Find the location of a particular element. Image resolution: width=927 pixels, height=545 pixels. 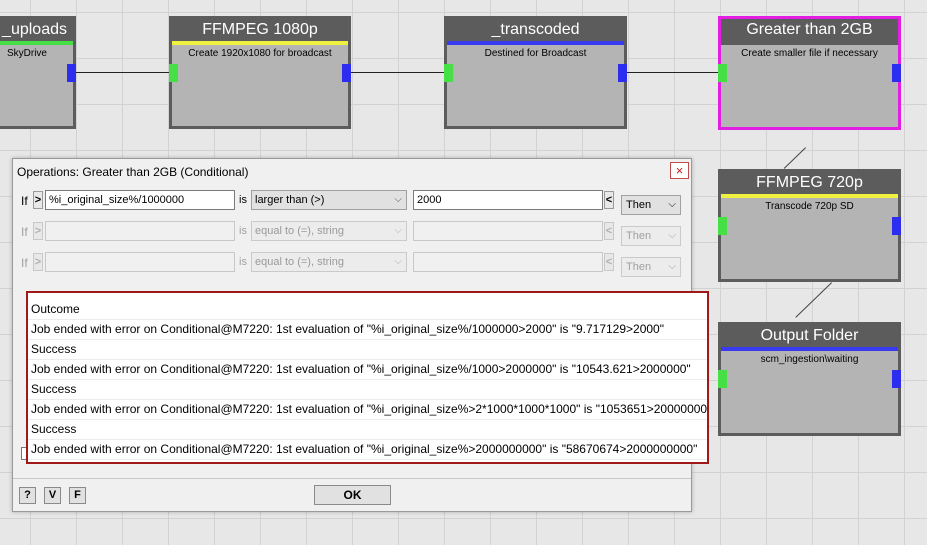

node-description: Transcode 720p SD is located at coordinates (809, 206).